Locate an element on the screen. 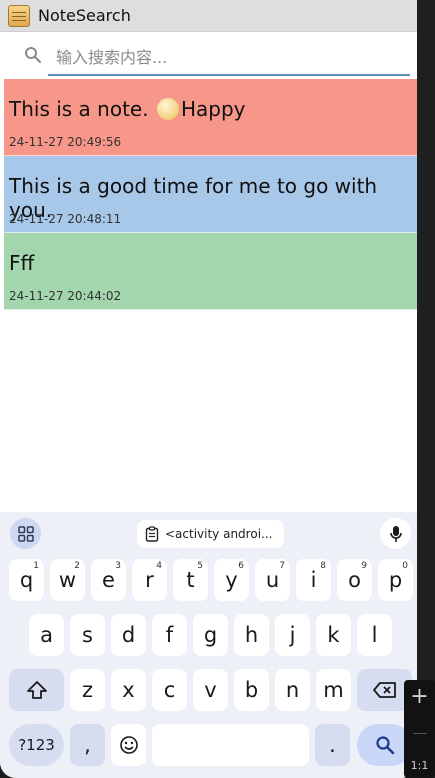 The height and width of the screenshot is (778, 435). note-title: This is a note. Happy is located at coordinates (127, 109).